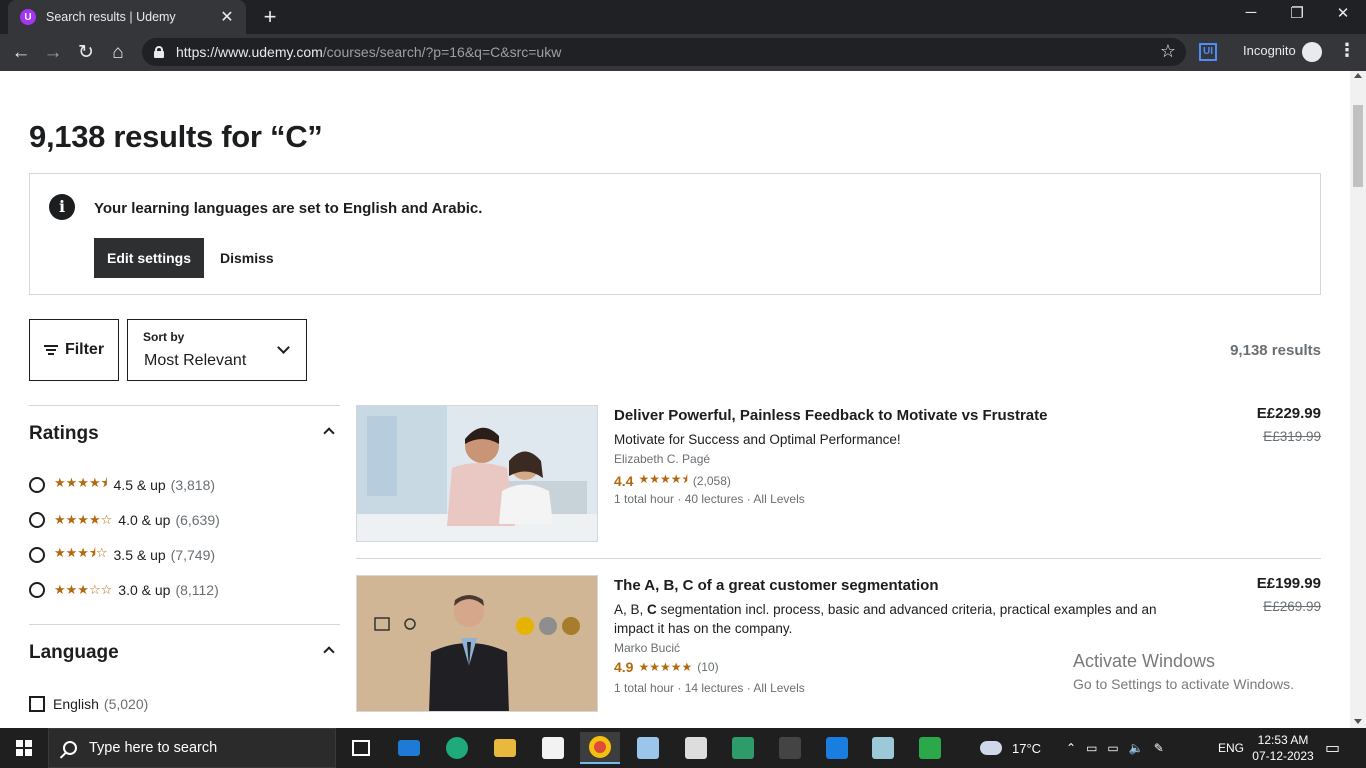  Describe the element at coordinates (76, 704) in the screenshot. I see `language-label: English` at that location.